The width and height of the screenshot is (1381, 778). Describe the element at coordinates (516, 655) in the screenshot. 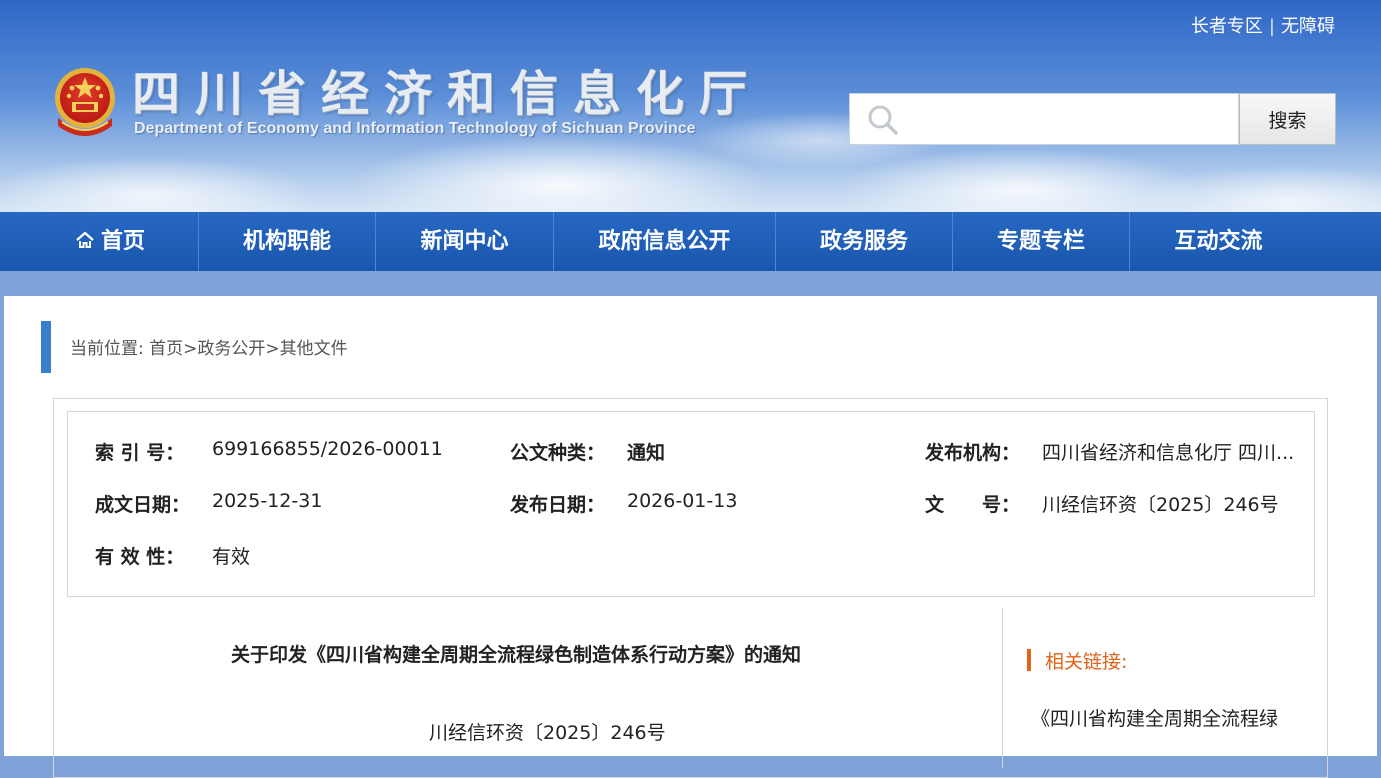

I see `document-title: 关于印发《四川省构建全周期全流程绿色制造体系行动方案》的通知` at that location.